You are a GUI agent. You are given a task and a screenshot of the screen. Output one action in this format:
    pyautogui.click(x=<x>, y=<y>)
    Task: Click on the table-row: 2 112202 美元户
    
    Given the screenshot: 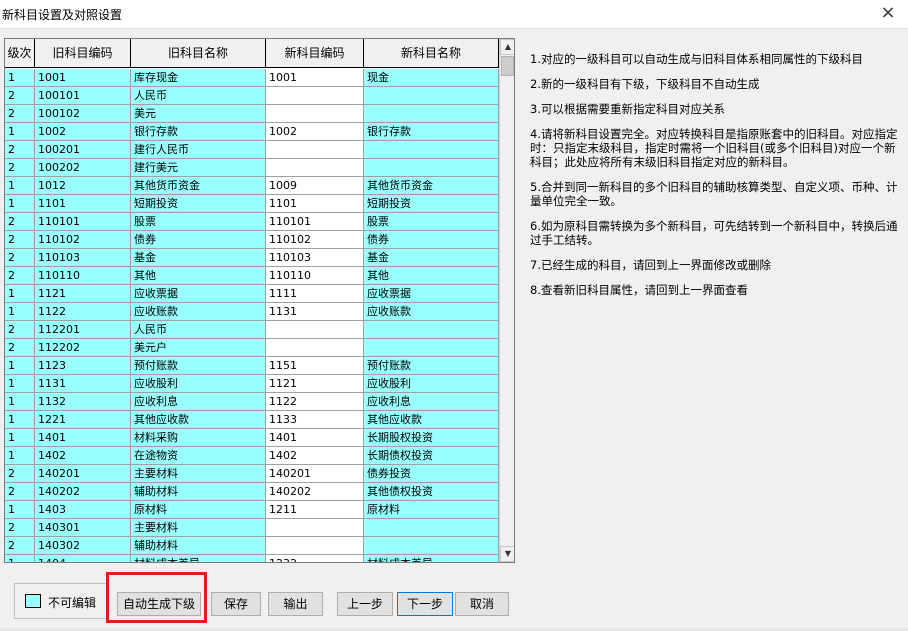 What is the action you would take?
    pyautogui.click(x=252, y=348)
    